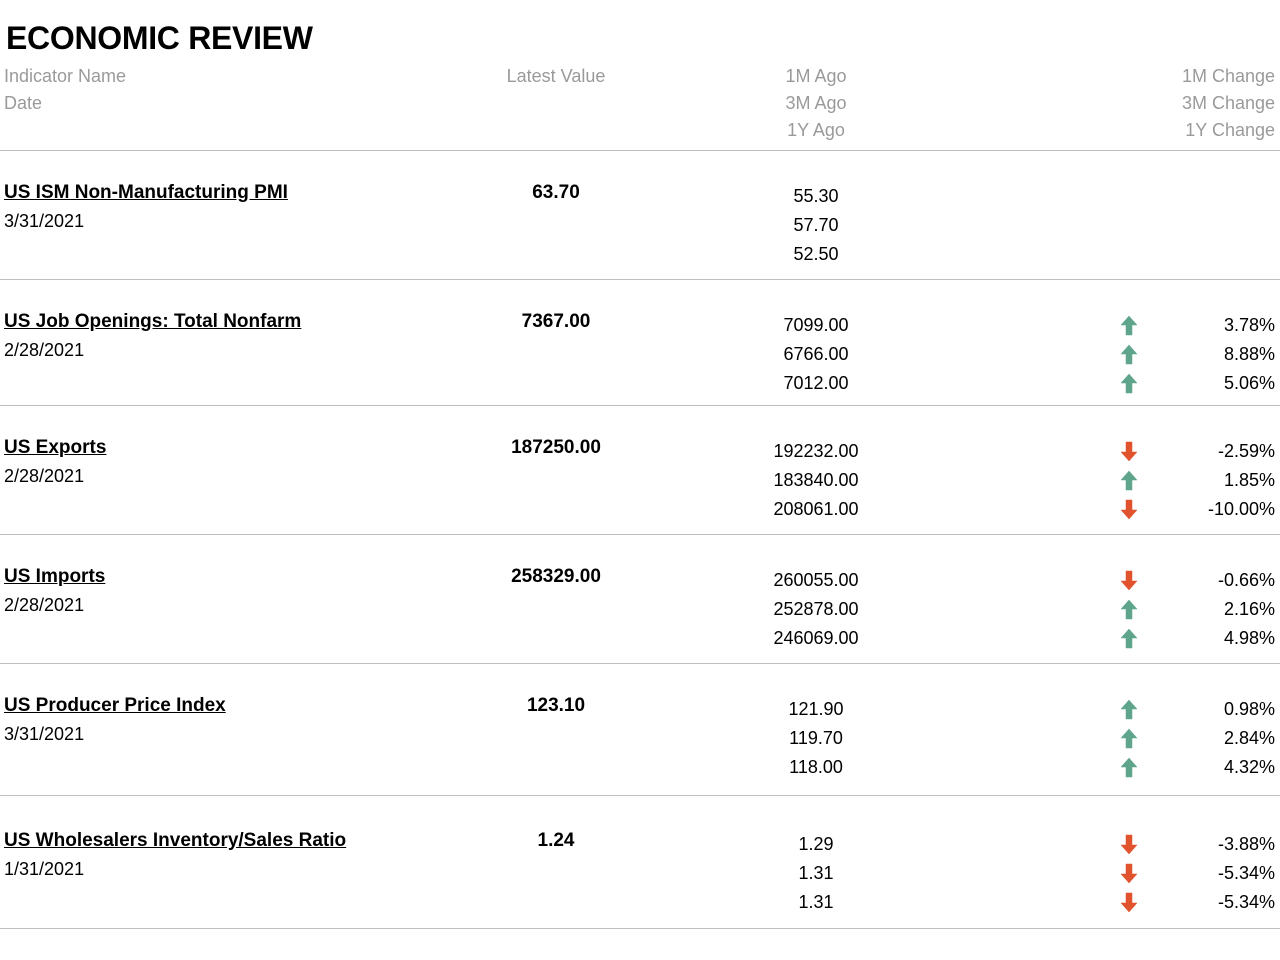  Describe the element at coordinates (1246, 609) in the screenshot. I see `change-values: -0.66% 2.16% 4.98%` at that location.